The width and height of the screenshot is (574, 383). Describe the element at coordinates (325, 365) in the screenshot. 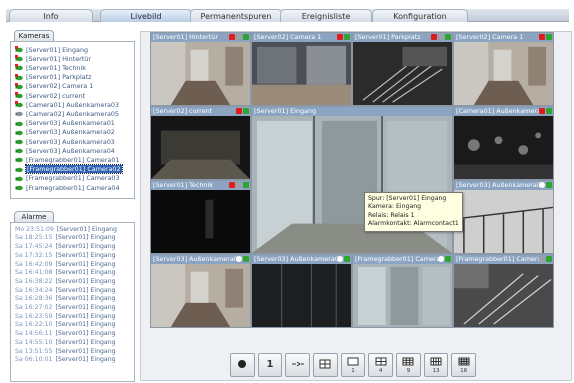

I see `layout-custom-button` at that location.